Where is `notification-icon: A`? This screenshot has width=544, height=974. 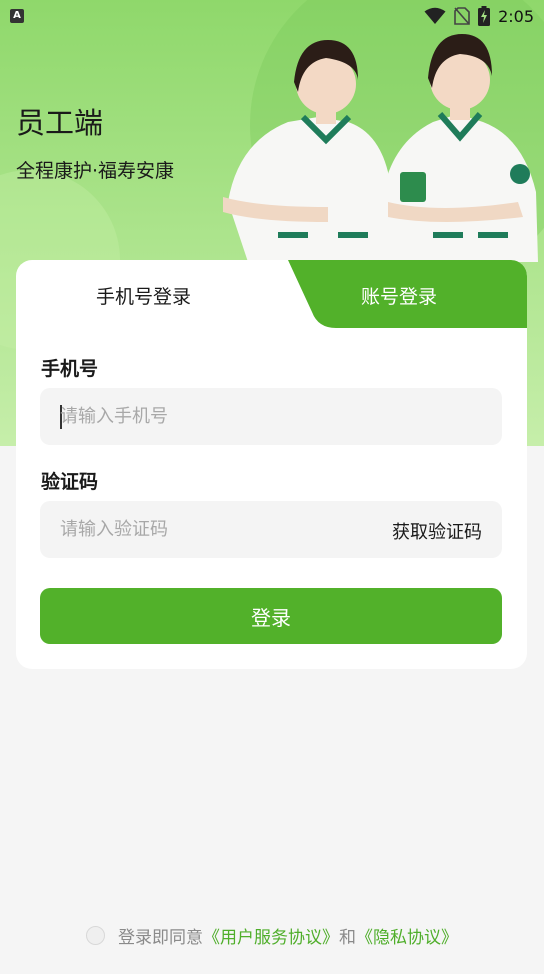 notification-icon: A is located at coordinates (17, 16).